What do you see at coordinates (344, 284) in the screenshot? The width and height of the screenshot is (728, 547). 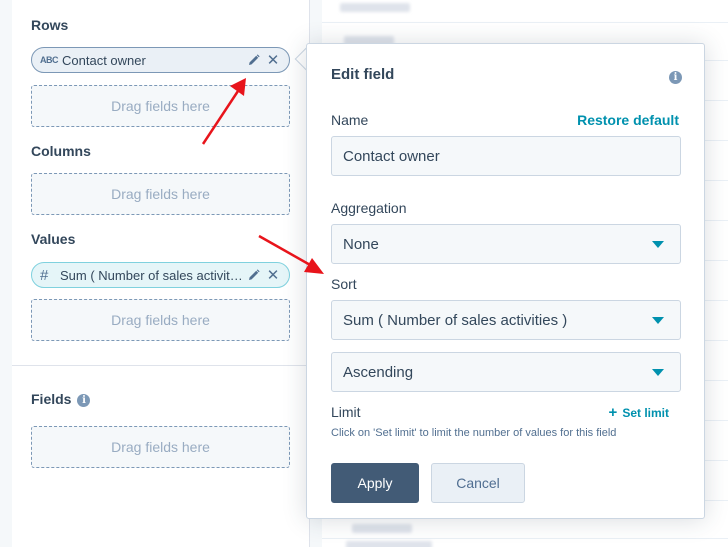 I see `sort-label: Sort` at bounding box center [344, 284].